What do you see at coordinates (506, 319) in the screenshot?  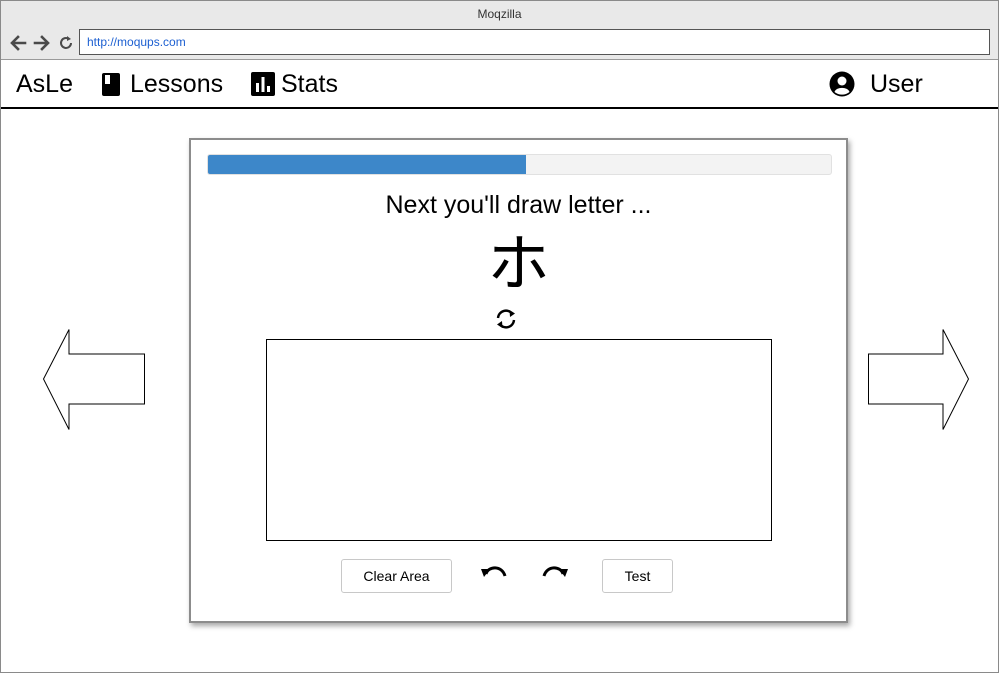 I see `refresh-icon` at bounding box center [506, 319].